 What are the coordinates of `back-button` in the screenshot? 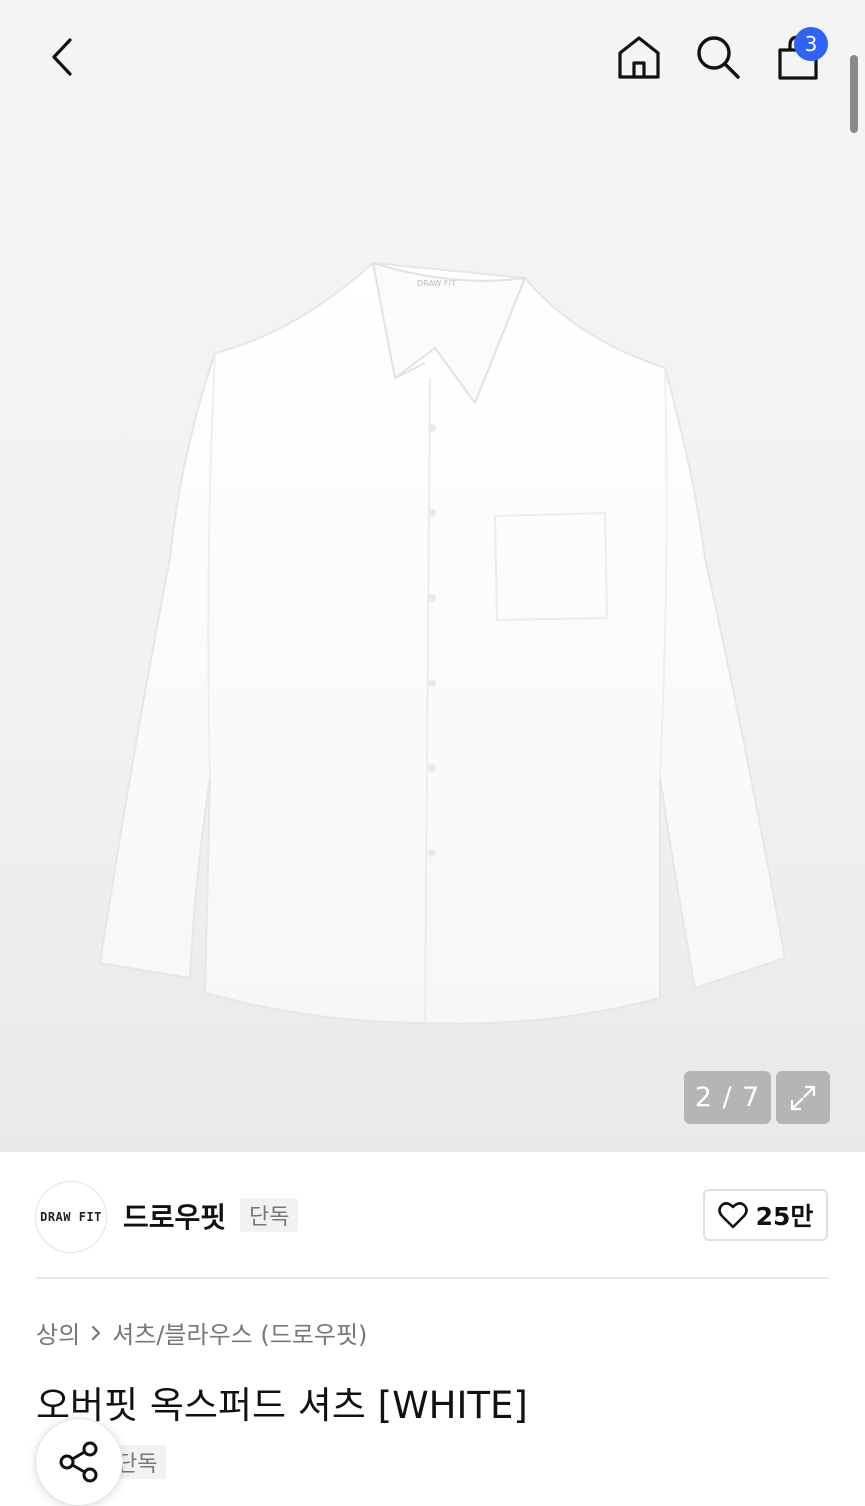 It's located at (63, 57).